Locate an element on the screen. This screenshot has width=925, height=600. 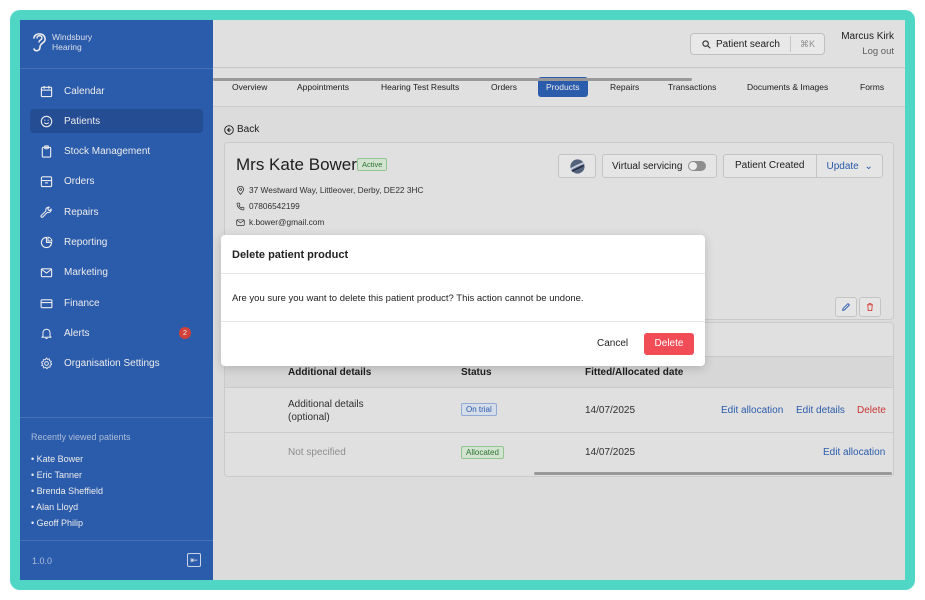
confirm-delete-button: Delete is located at coordinates (669, 344).